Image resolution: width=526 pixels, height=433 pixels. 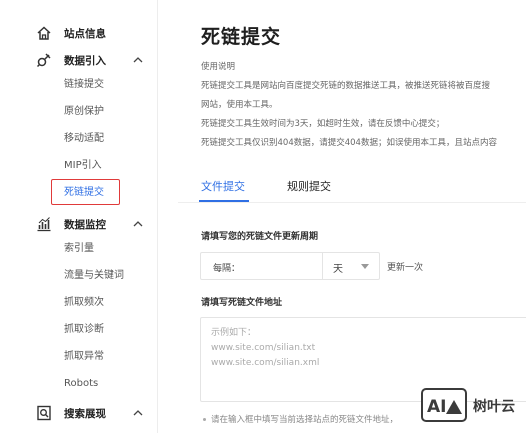 I want to click on sidebar-item-robots: Robots, so click(x=81, y=384).